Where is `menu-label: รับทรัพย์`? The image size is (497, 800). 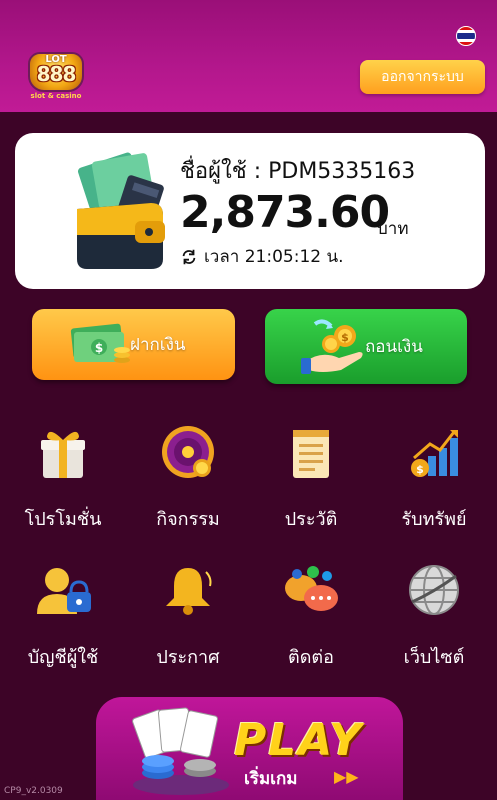 menu-label: รับทรัพย์ is located at coordinates (434, 519).